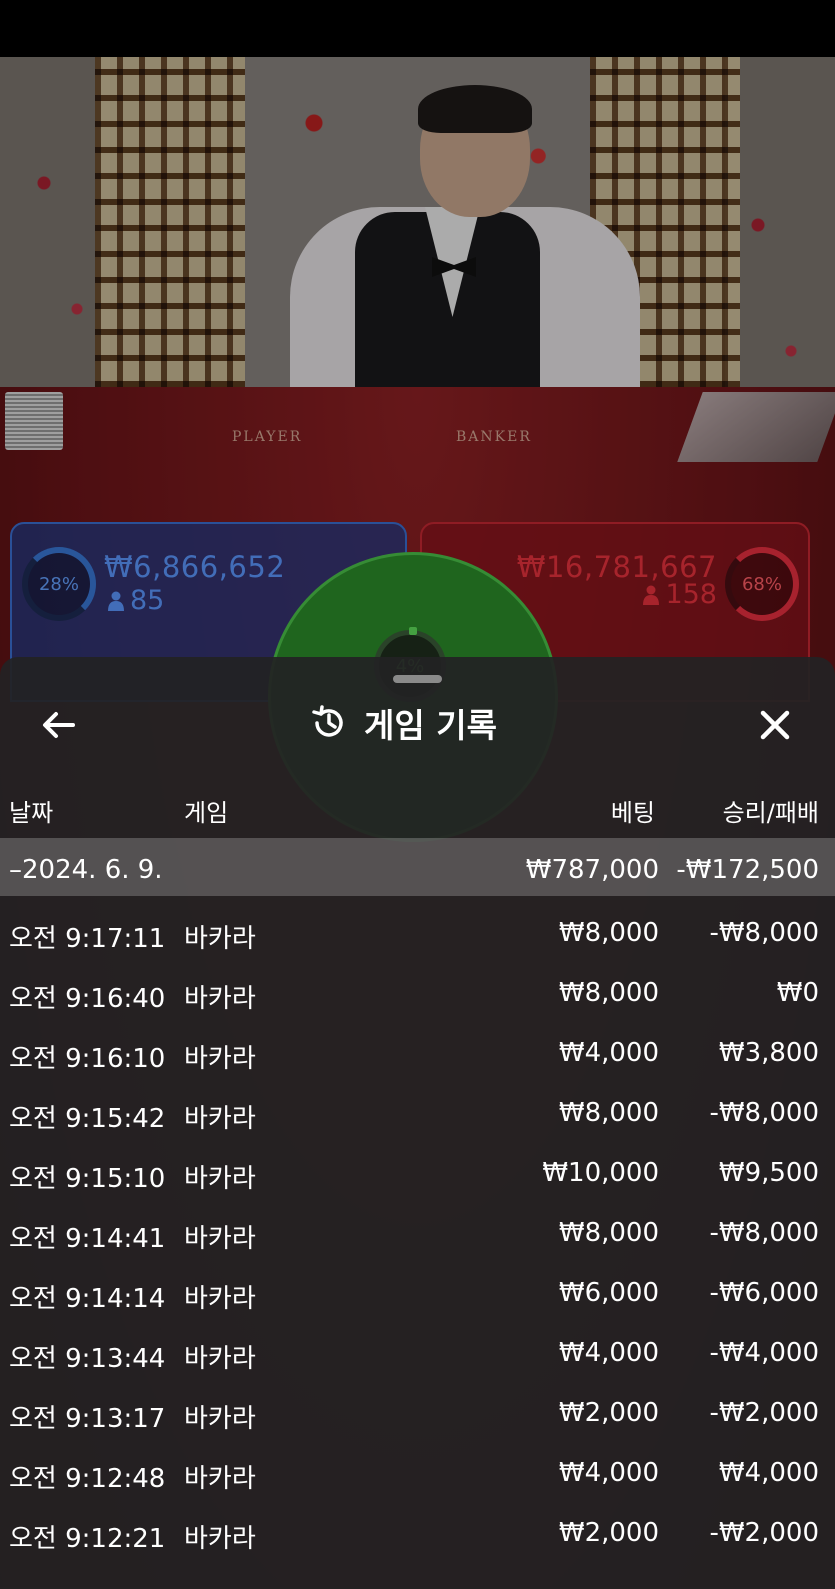 The height and width of the screenshot is (1589, 835). What do you see at coordinates (417, 1352) in the screenshot?
I see `history-row: 오전 9:13:44 바카라 ₩4,000 -₩4,000` at bounding box center [417, 1352].